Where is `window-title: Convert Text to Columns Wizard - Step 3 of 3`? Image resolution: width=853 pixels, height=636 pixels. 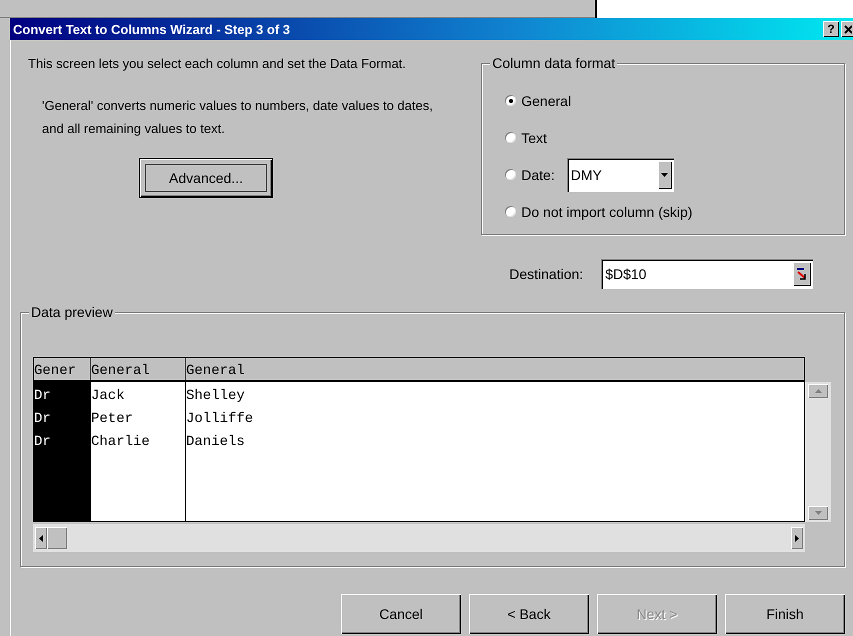
window-title: Convert Text to Columns Wizard - Step 3 of 3 is located at coordinates (152, 29).